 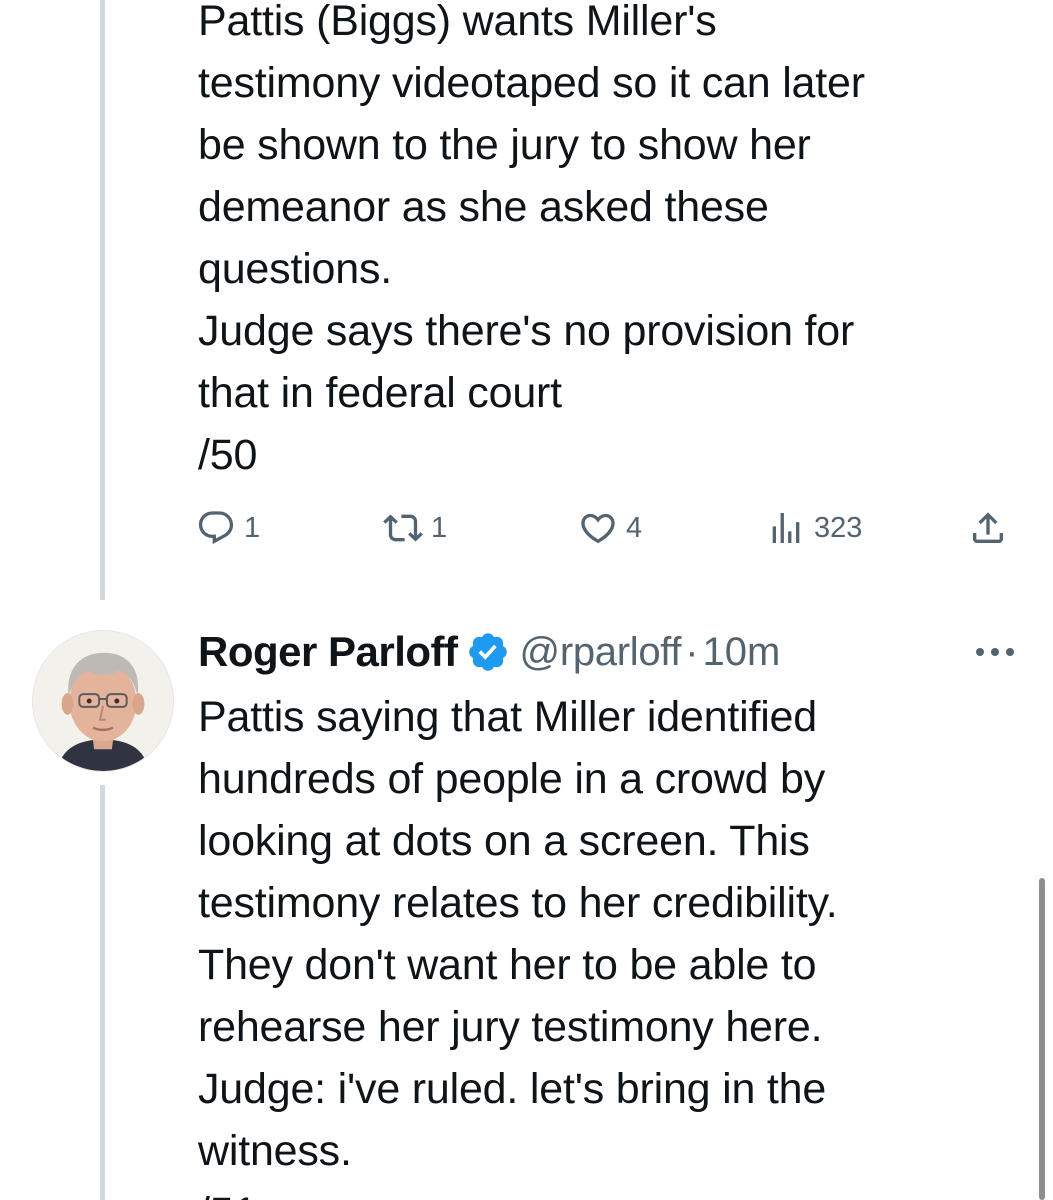 I want to click on tweet-timestamp: 10m, so click(x=742, y=652).